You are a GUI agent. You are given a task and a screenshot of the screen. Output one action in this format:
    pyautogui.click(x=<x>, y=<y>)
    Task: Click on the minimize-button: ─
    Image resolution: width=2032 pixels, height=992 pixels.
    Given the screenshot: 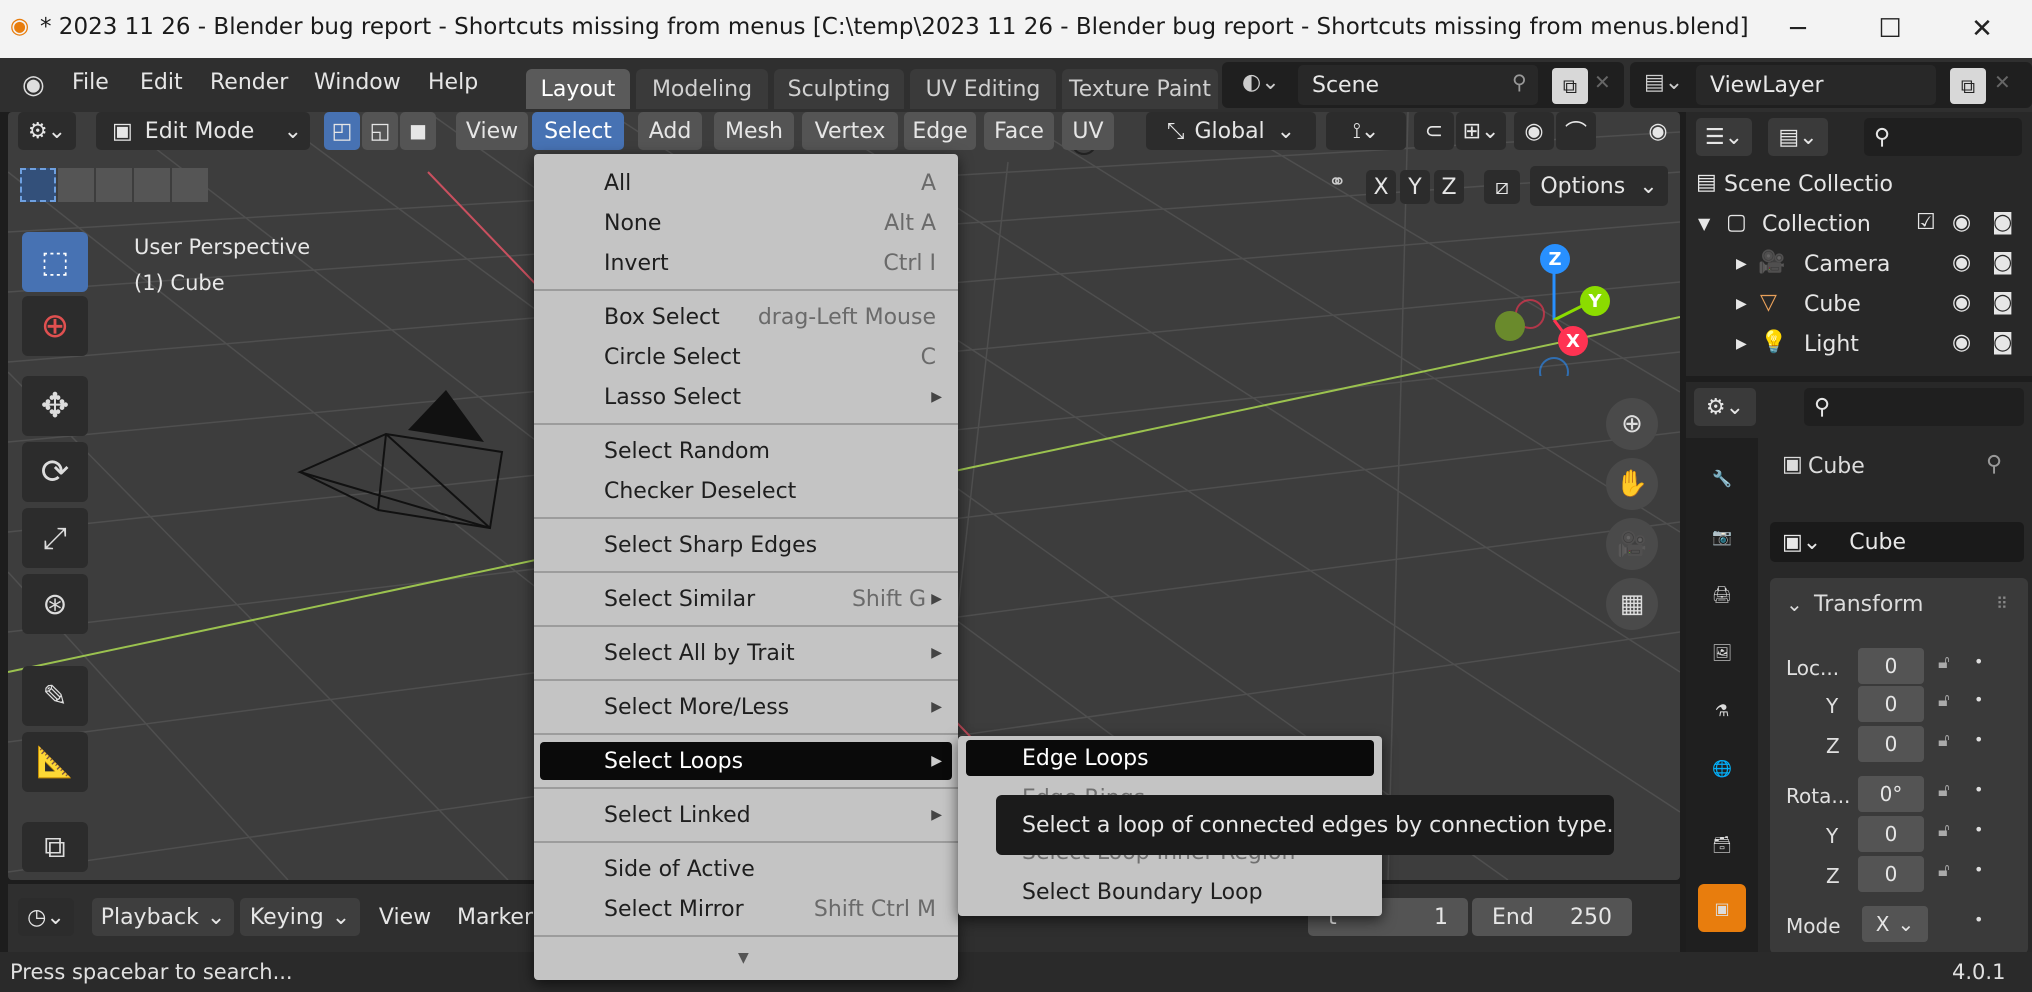 What is the action you would take?
    pyautogui.click(x=1798, y=29)
    